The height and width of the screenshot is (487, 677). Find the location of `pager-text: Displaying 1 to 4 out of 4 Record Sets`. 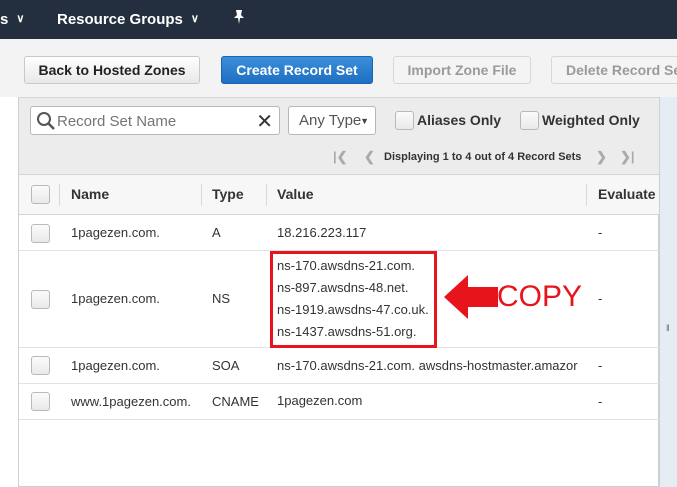

pager-text: Displaying 1 to 4 out of 4 Record Sets is located at coordinates (483, 157).